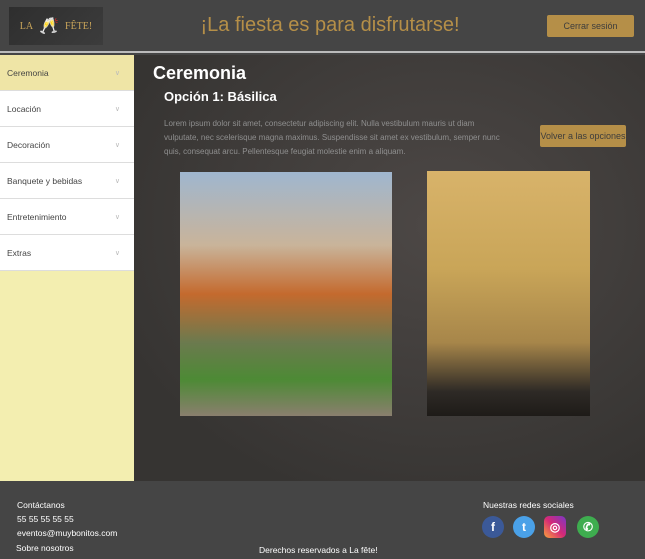 The height and width of the screenshot is (559, 645). Describe the element at coordinates (508, 293) in the screenshot. I see `basilica-interior-image` at that location.